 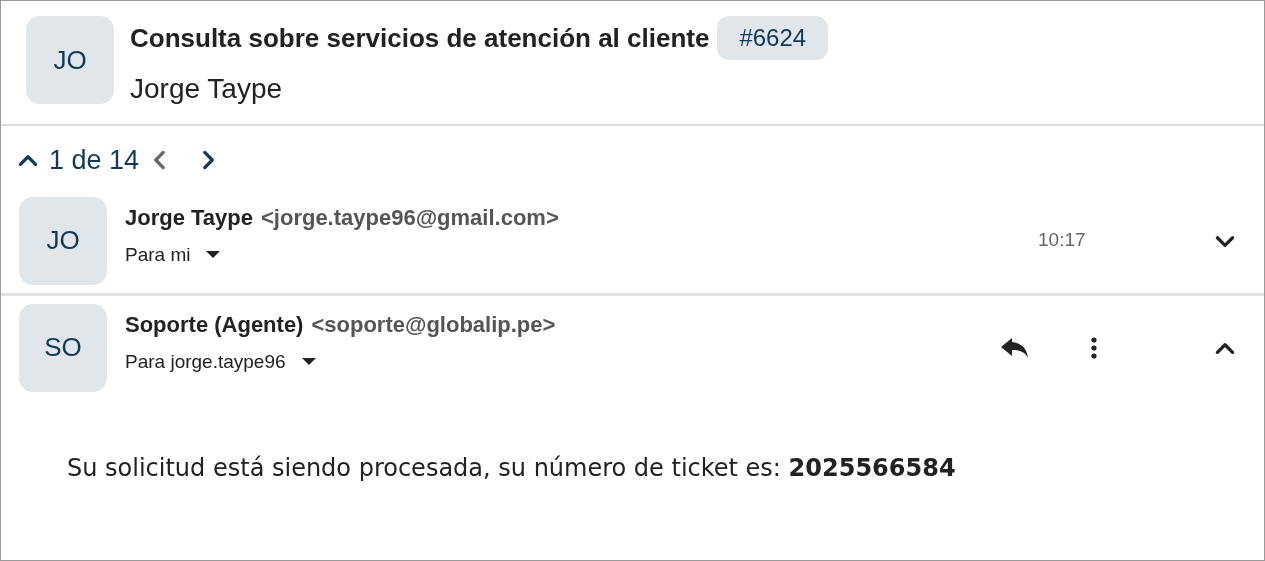 What do you see at coordinates (420, 38) in the screenshot?
I see `ticket-subject: Consulta sobre servicios de atención al cliente` at bounding box center [420, 38].